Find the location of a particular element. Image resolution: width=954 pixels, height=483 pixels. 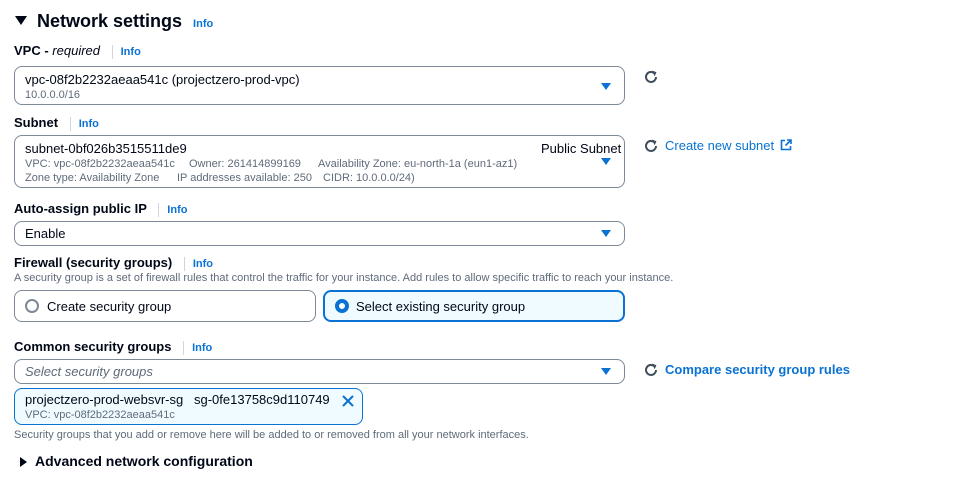

section-title-text: Network settings is located at coordinates (110, 21).